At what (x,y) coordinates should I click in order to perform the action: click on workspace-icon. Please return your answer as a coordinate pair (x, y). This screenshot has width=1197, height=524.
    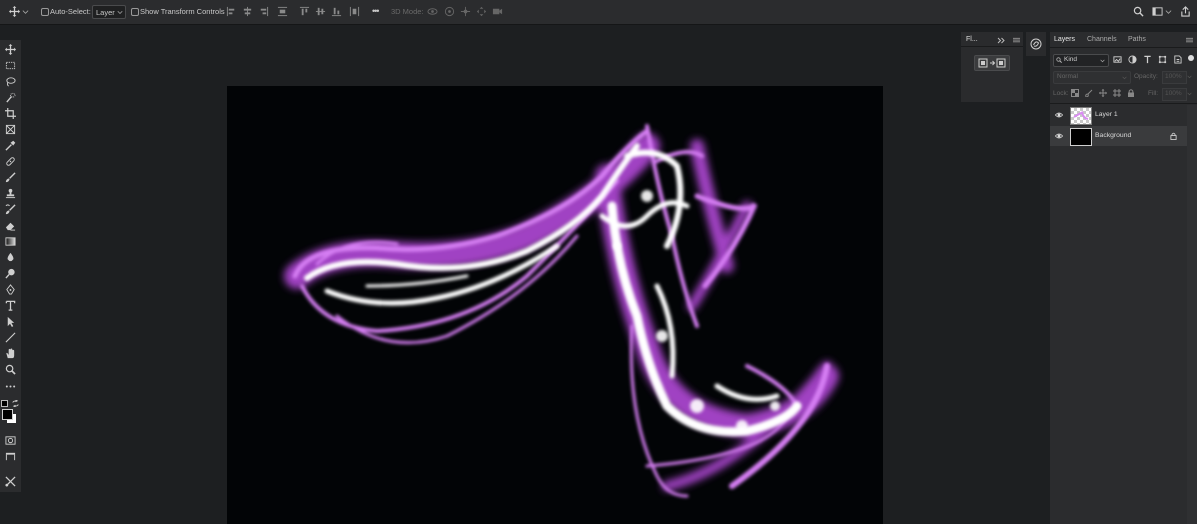
    Looking at the image, I should click on (1157, 11).